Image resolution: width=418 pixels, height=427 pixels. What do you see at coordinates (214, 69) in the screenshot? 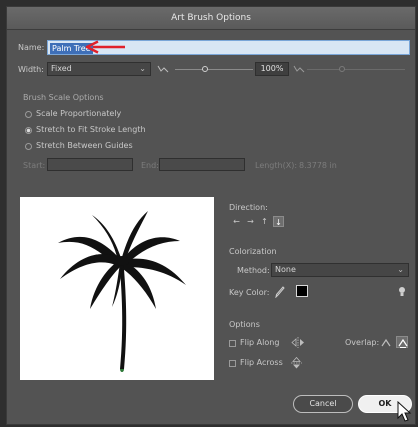
I see `width-slider-track` at bounding box center [214, 69].